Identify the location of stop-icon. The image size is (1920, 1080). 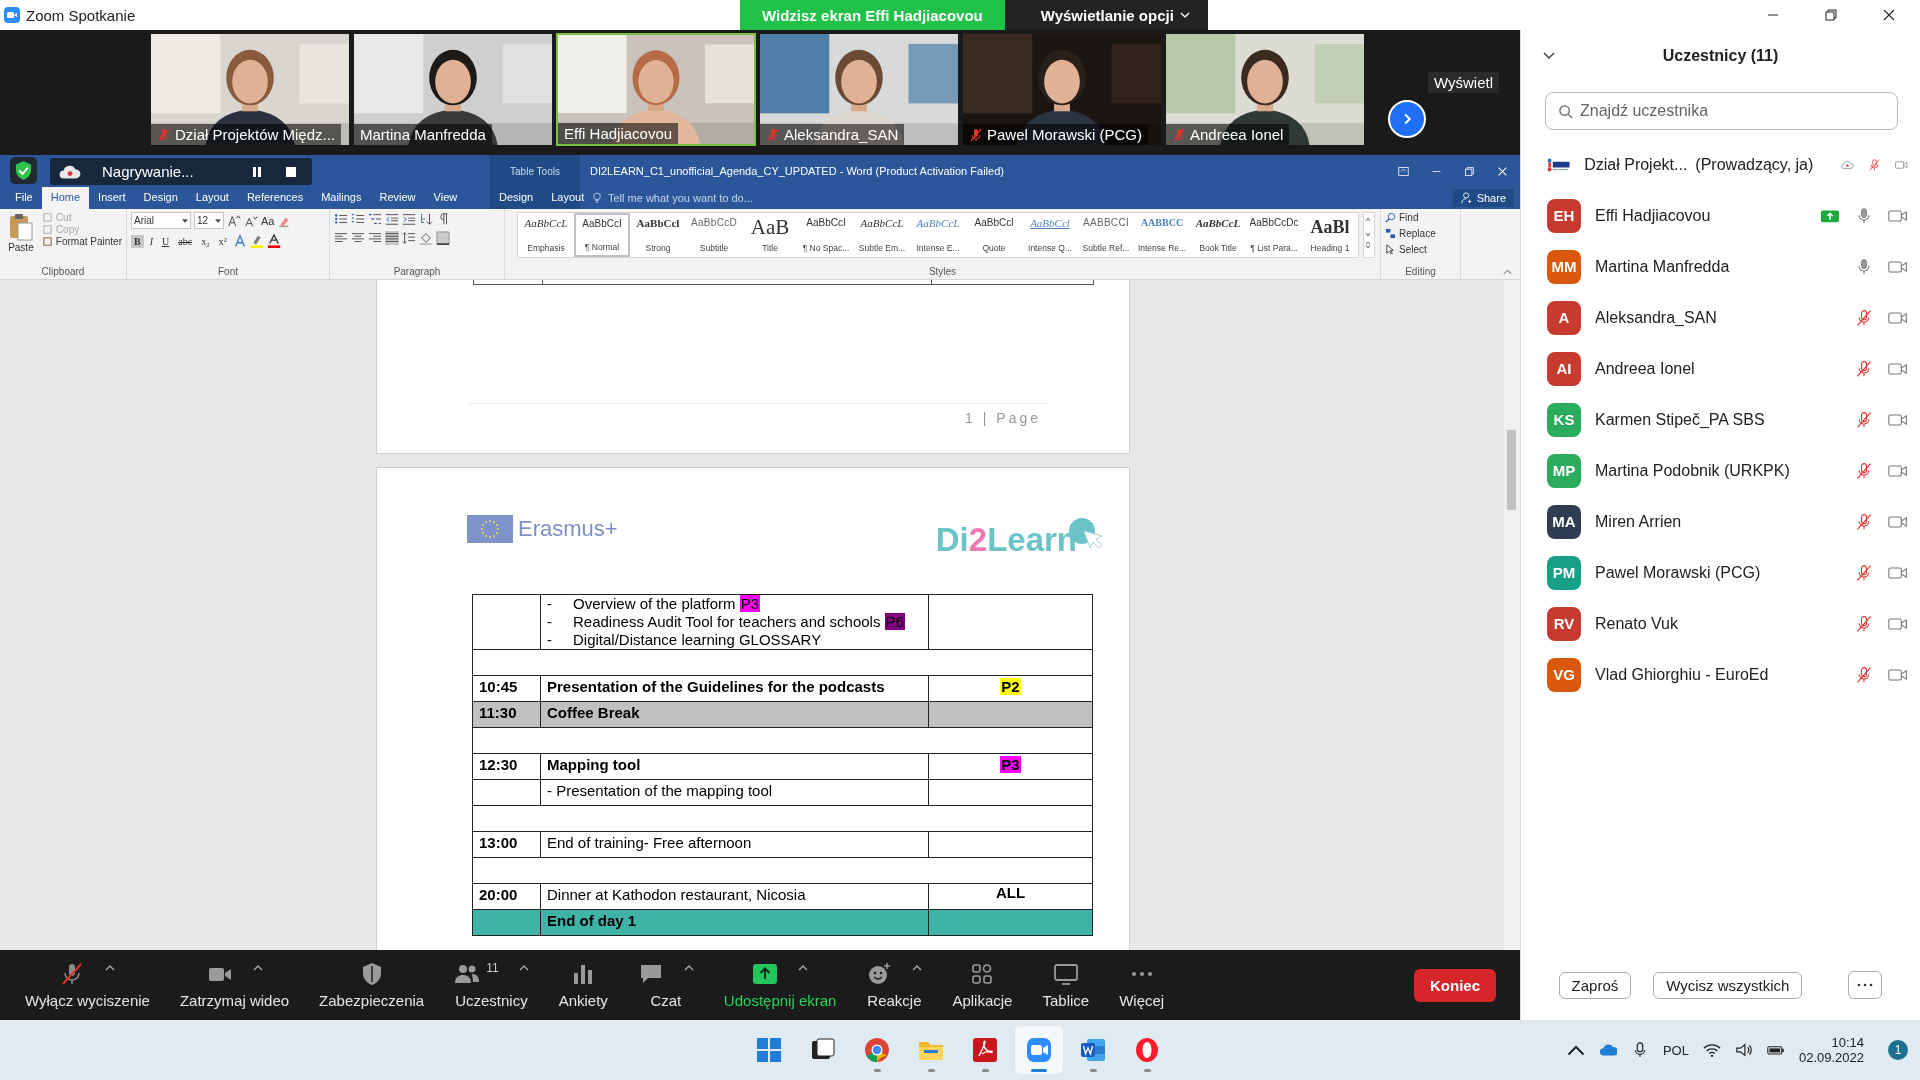
(291, 171).